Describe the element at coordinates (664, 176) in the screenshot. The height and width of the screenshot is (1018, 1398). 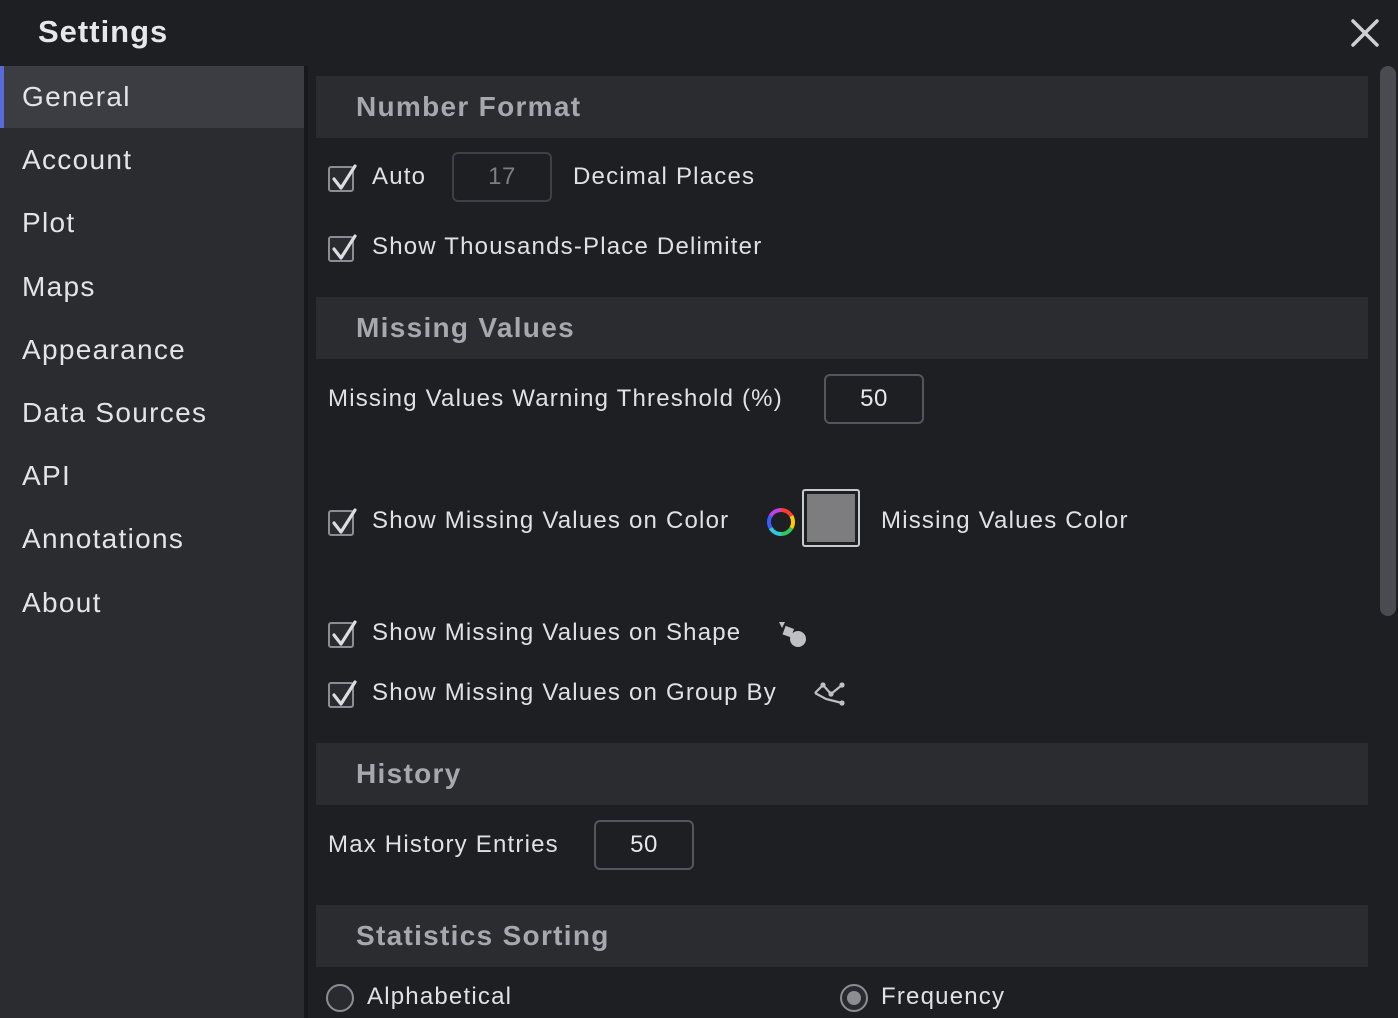
I see `decimal-places-label: Decimal Places` at that location.